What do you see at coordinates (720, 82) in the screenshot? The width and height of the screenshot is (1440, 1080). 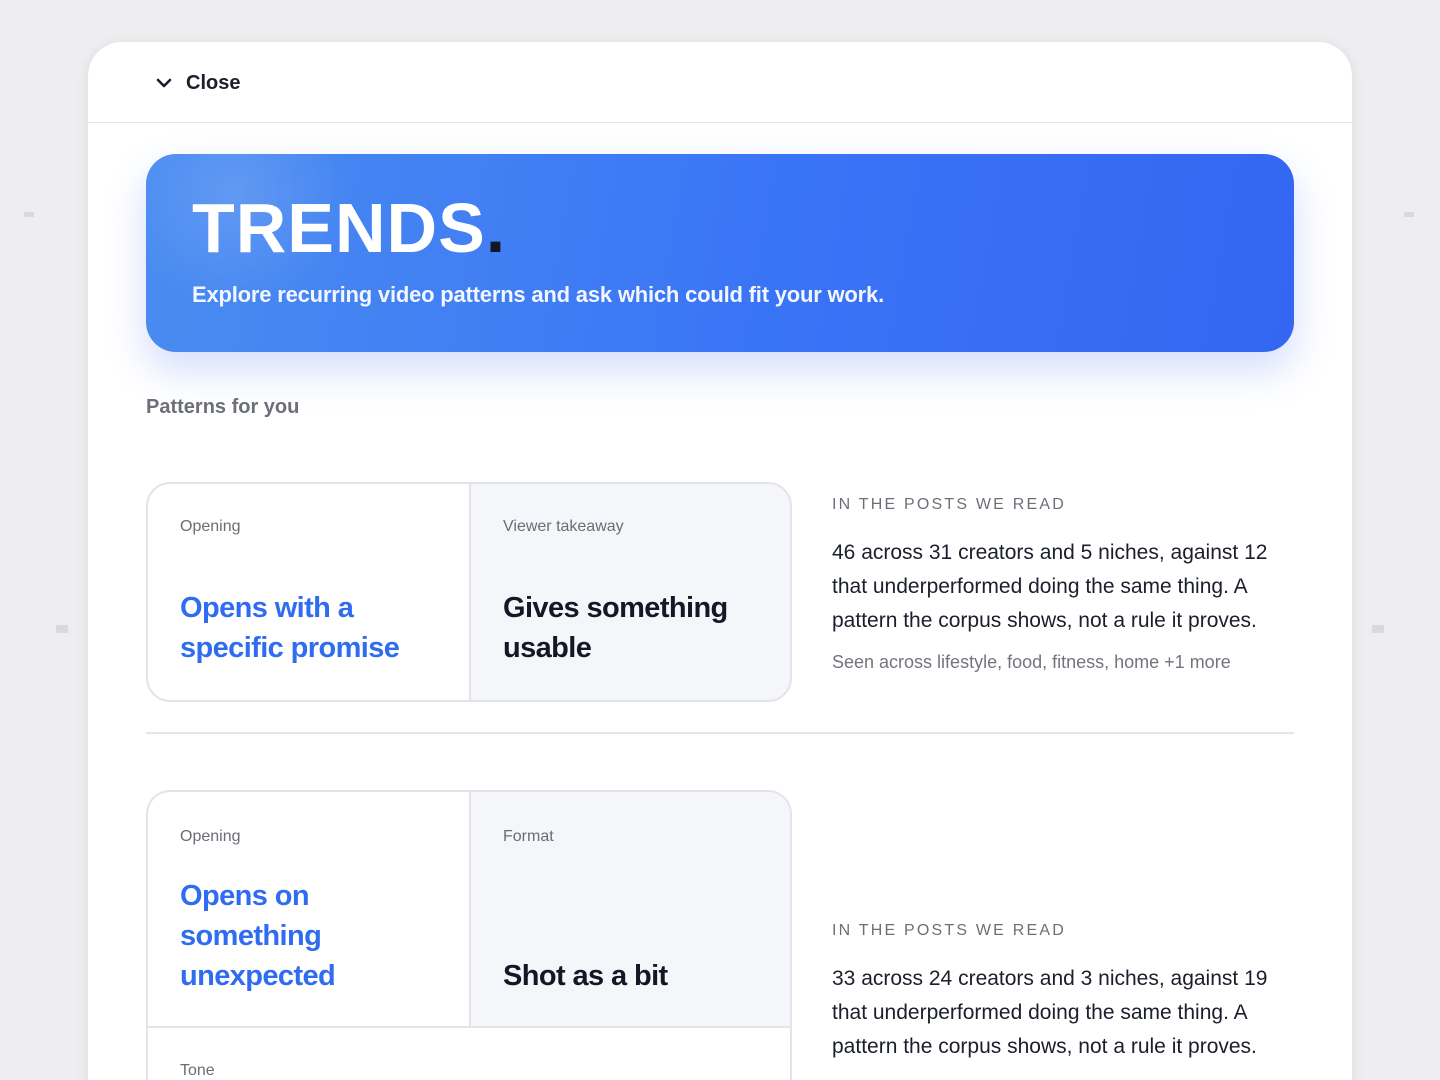 I see `close-bar: Close` at bounding box center [720, 82].